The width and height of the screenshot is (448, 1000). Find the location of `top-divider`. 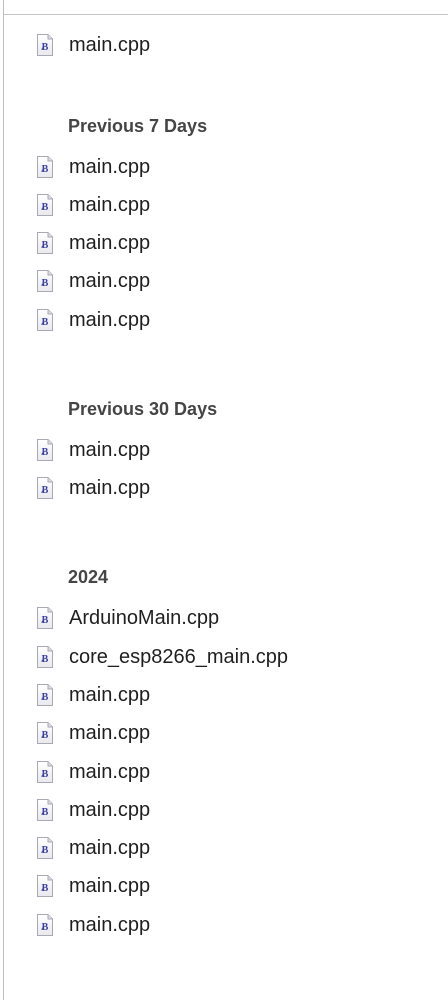

top-divider is located at coordinates (226, 14).